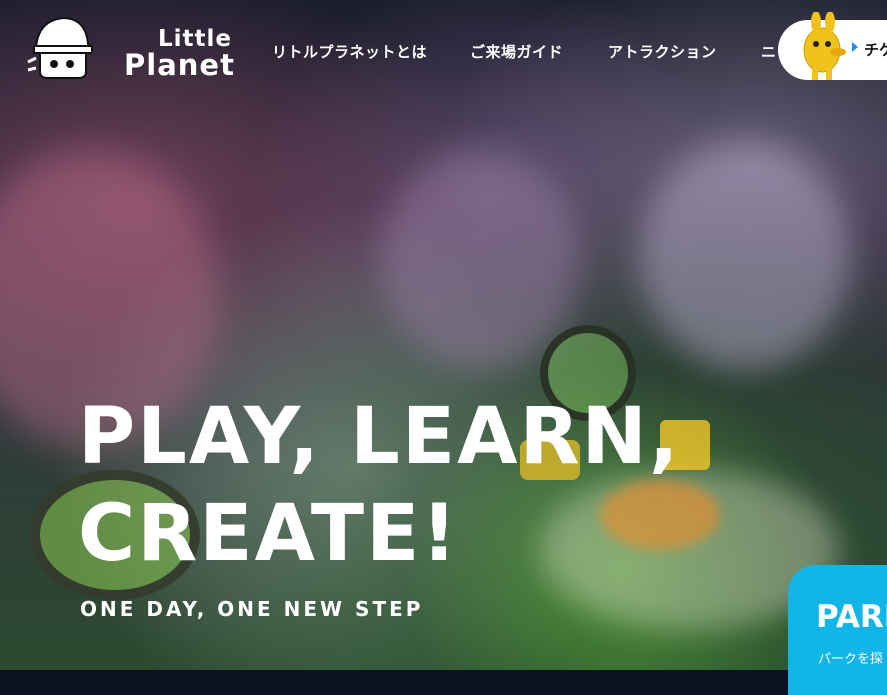 This screenshot has width=887, height=695. Describe the element at coordinates (769, 51) in the screenshot. I see `nav-link-news: ニ` at that location.